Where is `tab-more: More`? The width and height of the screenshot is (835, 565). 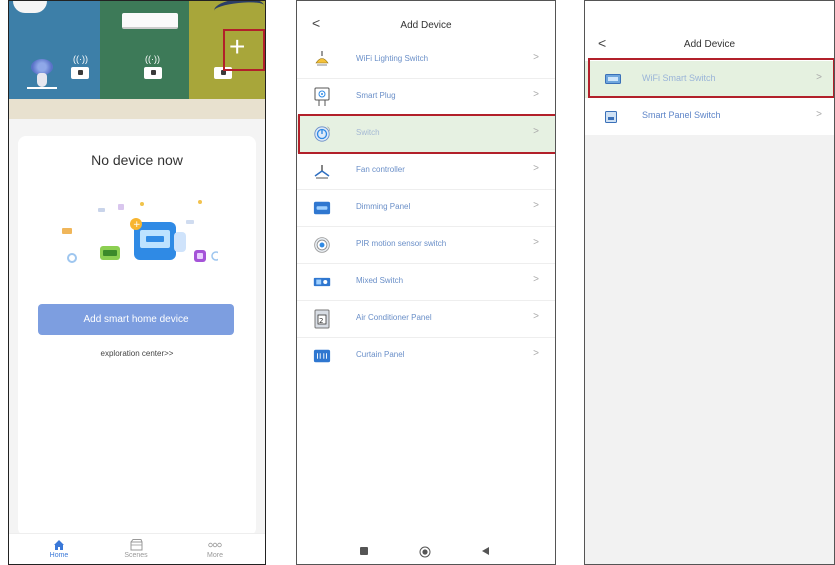 tab-more: More is located at coordinates (215, 548).